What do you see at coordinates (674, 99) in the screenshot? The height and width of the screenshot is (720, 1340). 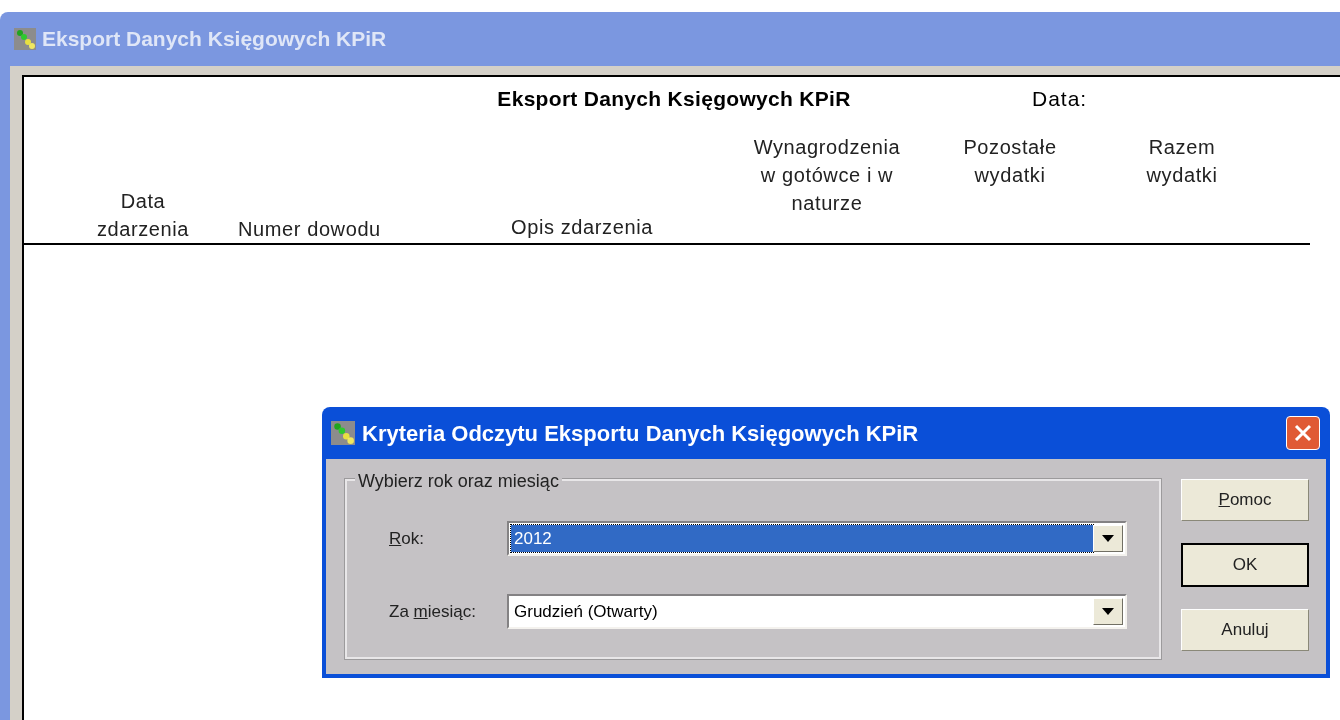 I see `report-title: Eksport Danych Księgowych KPiR` at bounding box center [674, 99].